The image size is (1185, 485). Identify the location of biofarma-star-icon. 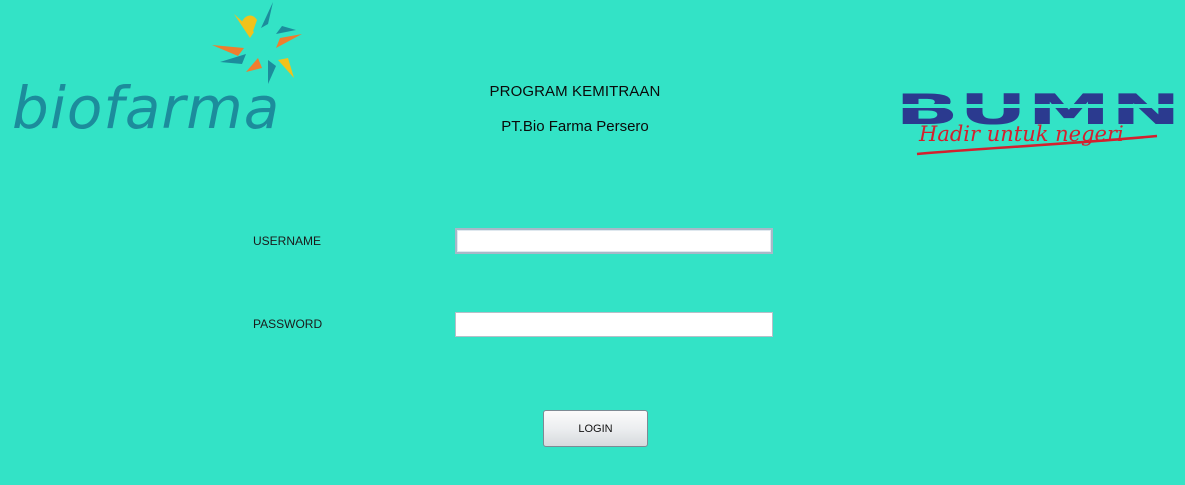
(257, 43).